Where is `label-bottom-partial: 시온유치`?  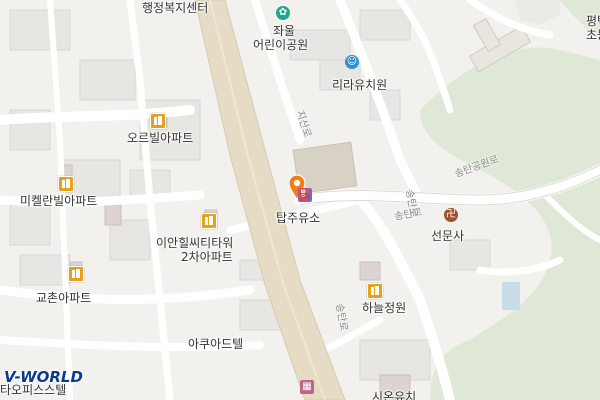
label-bottom-partial: 시온유치 is located at coordinates (394, 395).